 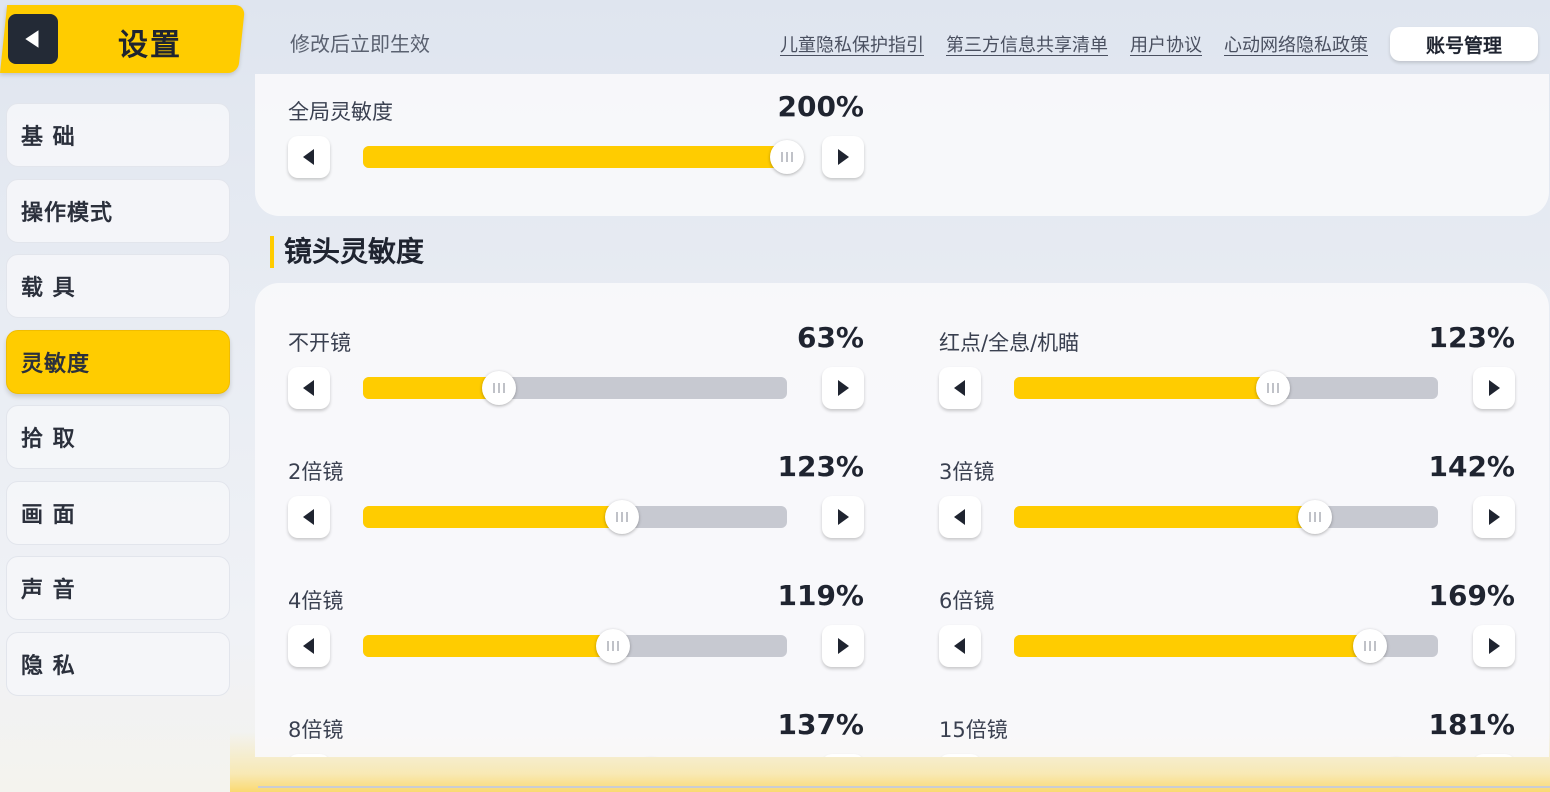 I want to click on slider-label: 3倍镜, so click(x=967, y=472).